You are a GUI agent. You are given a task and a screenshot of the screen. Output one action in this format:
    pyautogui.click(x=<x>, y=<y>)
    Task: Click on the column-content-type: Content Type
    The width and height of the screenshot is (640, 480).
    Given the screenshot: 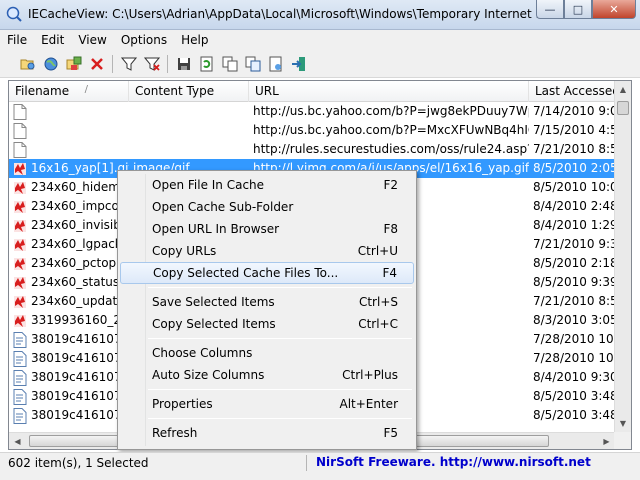 What is the action you would take?
    pyautogui.click(x=189, y=91)
    